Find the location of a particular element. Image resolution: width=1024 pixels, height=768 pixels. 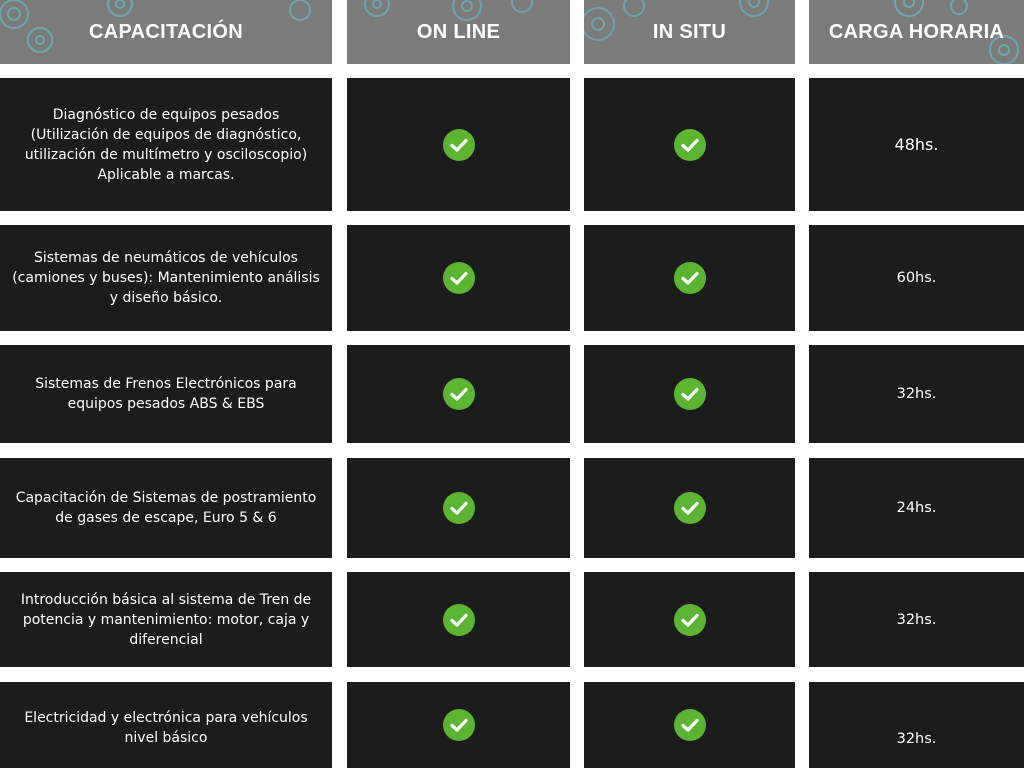

table-row-2-online is located at coordinates (458, 278).